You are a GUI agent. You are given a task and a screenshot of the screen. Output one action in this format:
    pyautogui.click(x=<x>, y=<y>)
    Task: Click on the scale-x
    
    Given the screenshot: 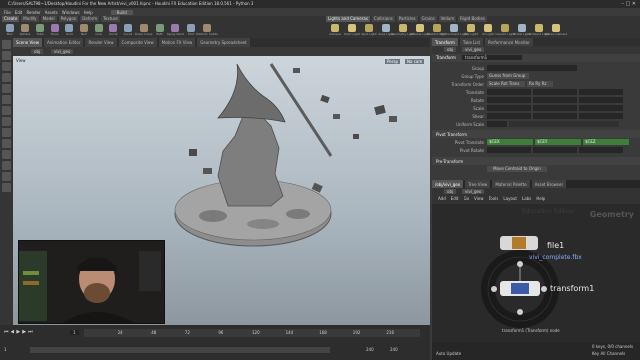 What is the action you would take?
    pyautogui.click(x=509, y=108)
    